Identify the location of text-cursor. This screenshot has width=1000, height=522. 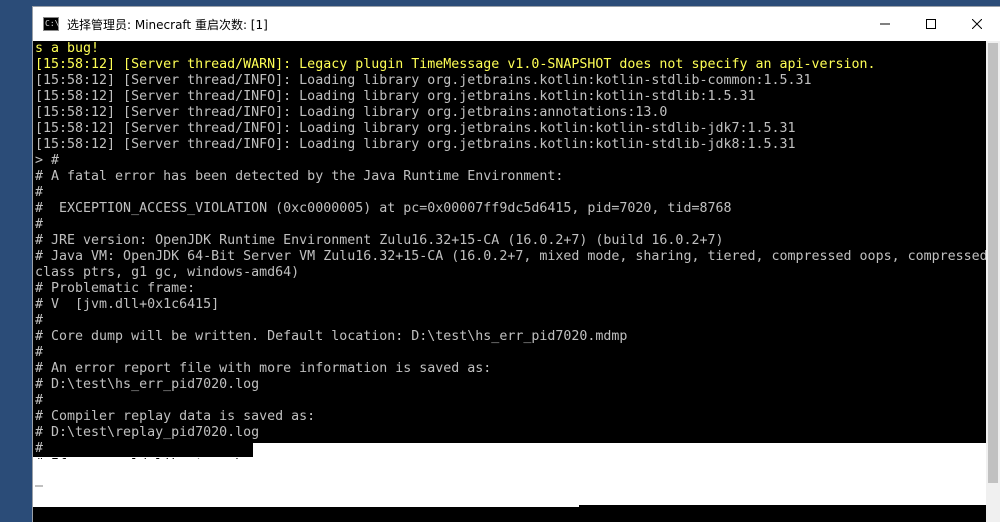
(39, 486).